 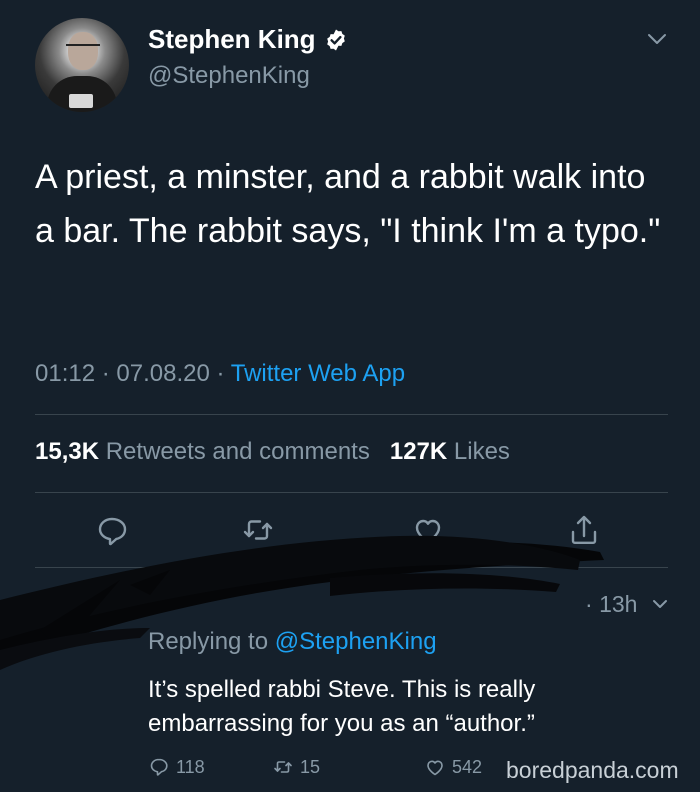 What do you see at coordinates (318, 373) in the screenshot?
I see `tweet-source: Twitter Web App` at bounding box center [318, 373].